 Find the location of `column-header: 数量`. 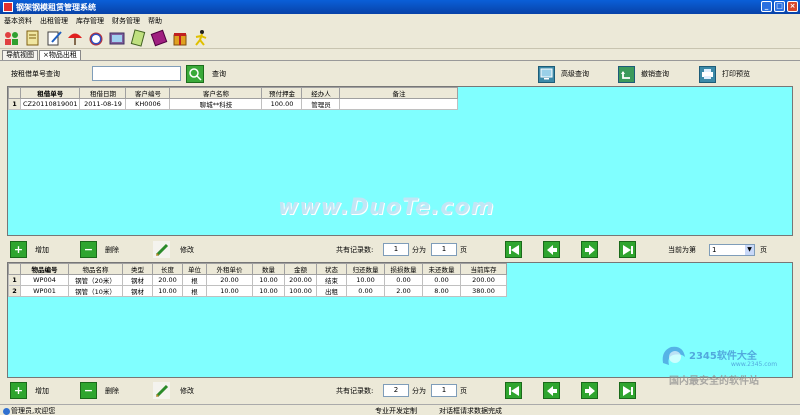

column-header: 数量 is located at coordinates (268, 269).